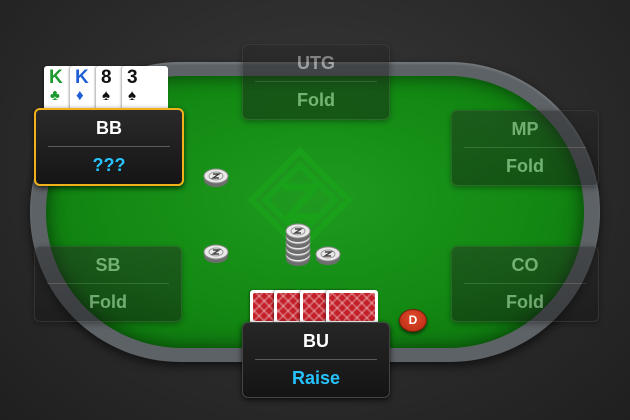  What do you see at coordinates (216, 178) in the screenshot?
I see `bb-chip-stack` at bounding box center [216, 178].